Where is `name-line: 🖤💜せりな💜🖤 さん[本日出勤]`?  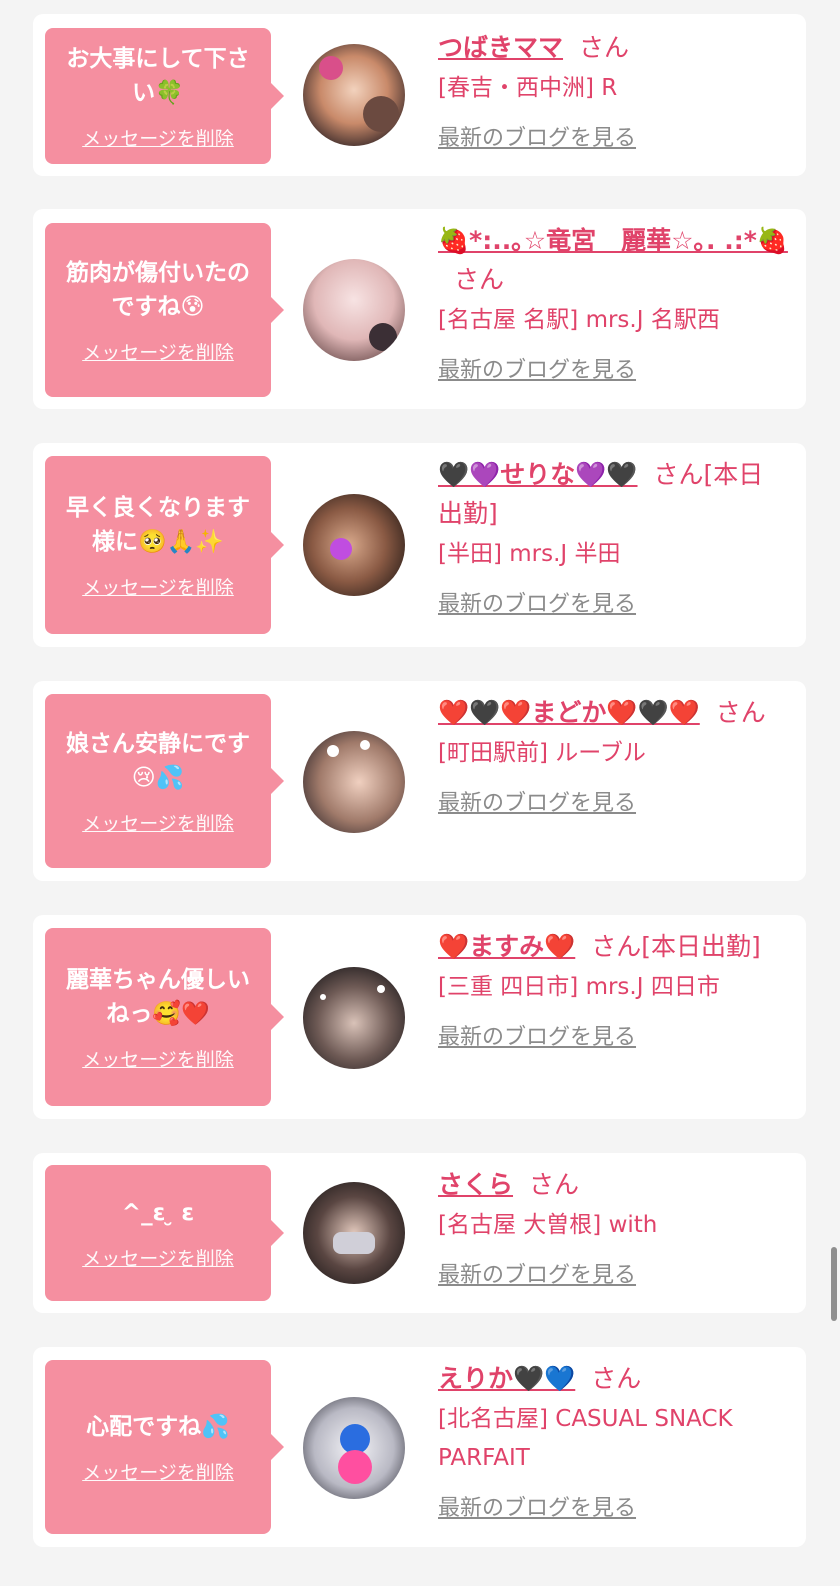
name-line: 🖤💜せりな💜🖤 さん[本日出勤] is located at coordinates (613, 494).